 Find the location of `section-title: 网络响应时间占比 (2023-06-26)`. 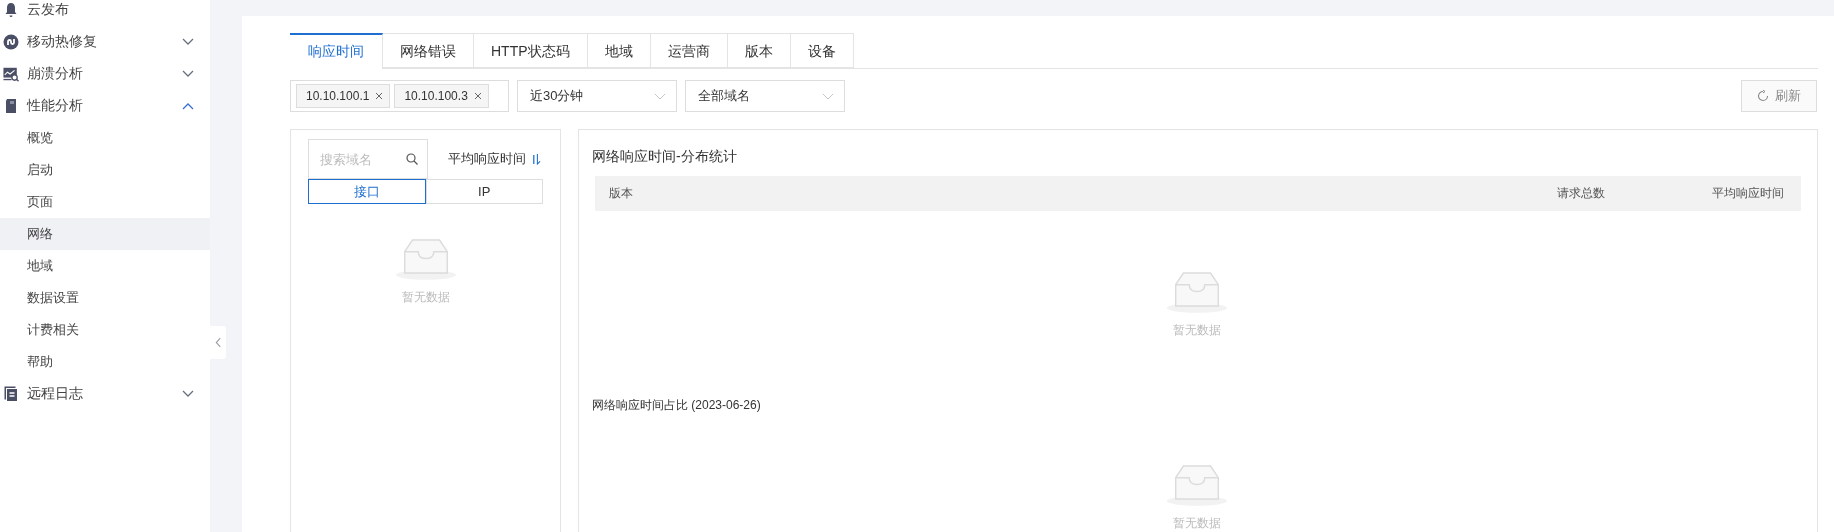

section-title: 网络响应时间占比 (2023-06-26) is located at coordinates (677, 405).